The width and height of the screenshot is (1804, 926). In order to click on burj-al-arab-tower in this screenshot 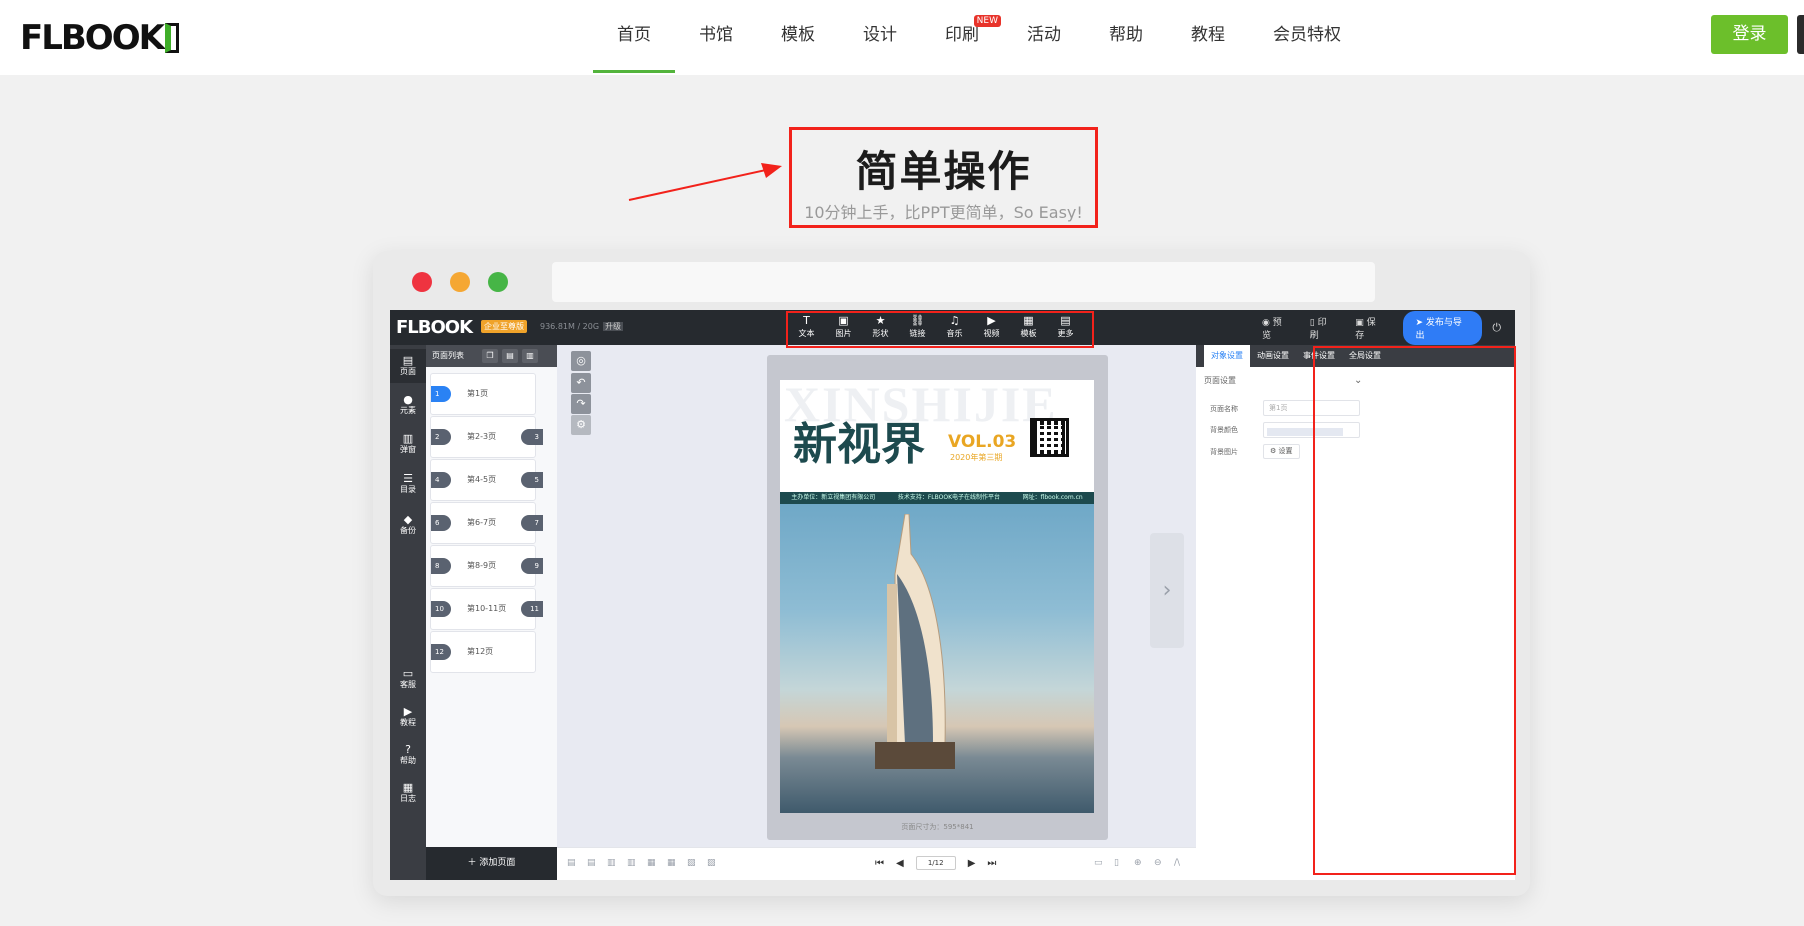, I will do `click(915, 641)`.